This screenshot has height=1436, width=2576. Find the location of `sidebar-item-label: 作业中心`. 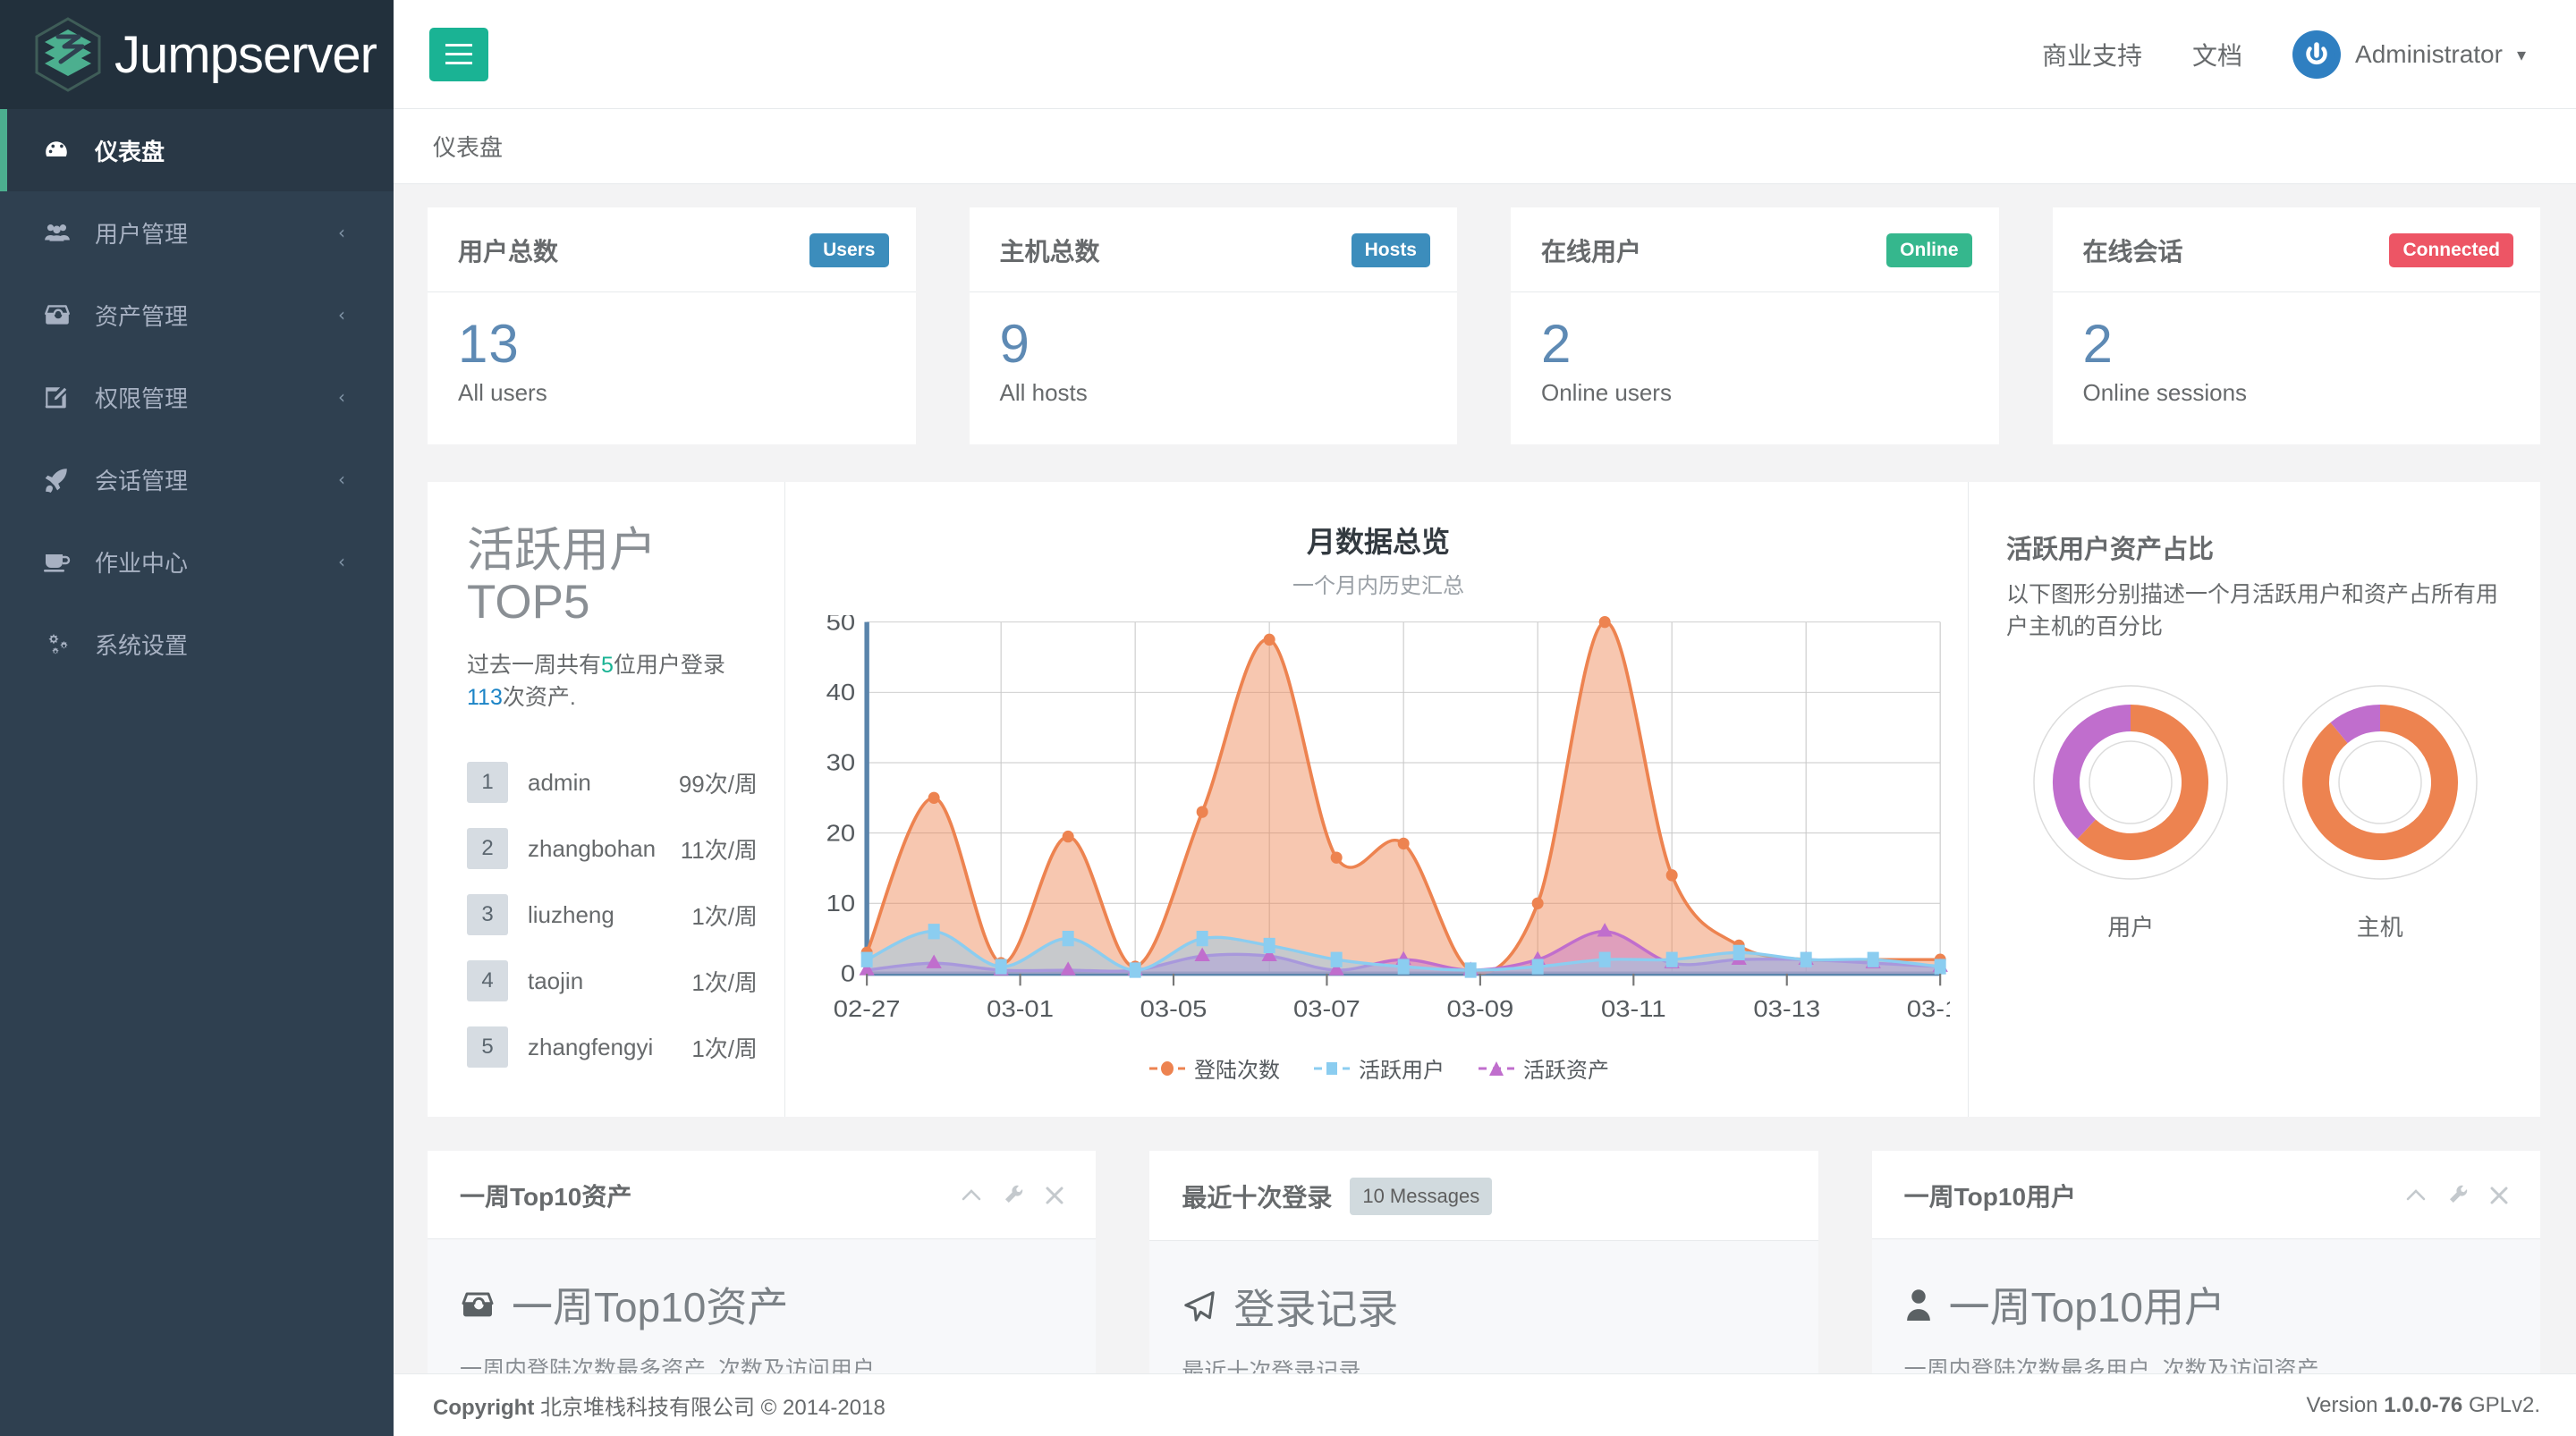

sidebar-item-label: 作业中心 is located at coordinates (142, 563).